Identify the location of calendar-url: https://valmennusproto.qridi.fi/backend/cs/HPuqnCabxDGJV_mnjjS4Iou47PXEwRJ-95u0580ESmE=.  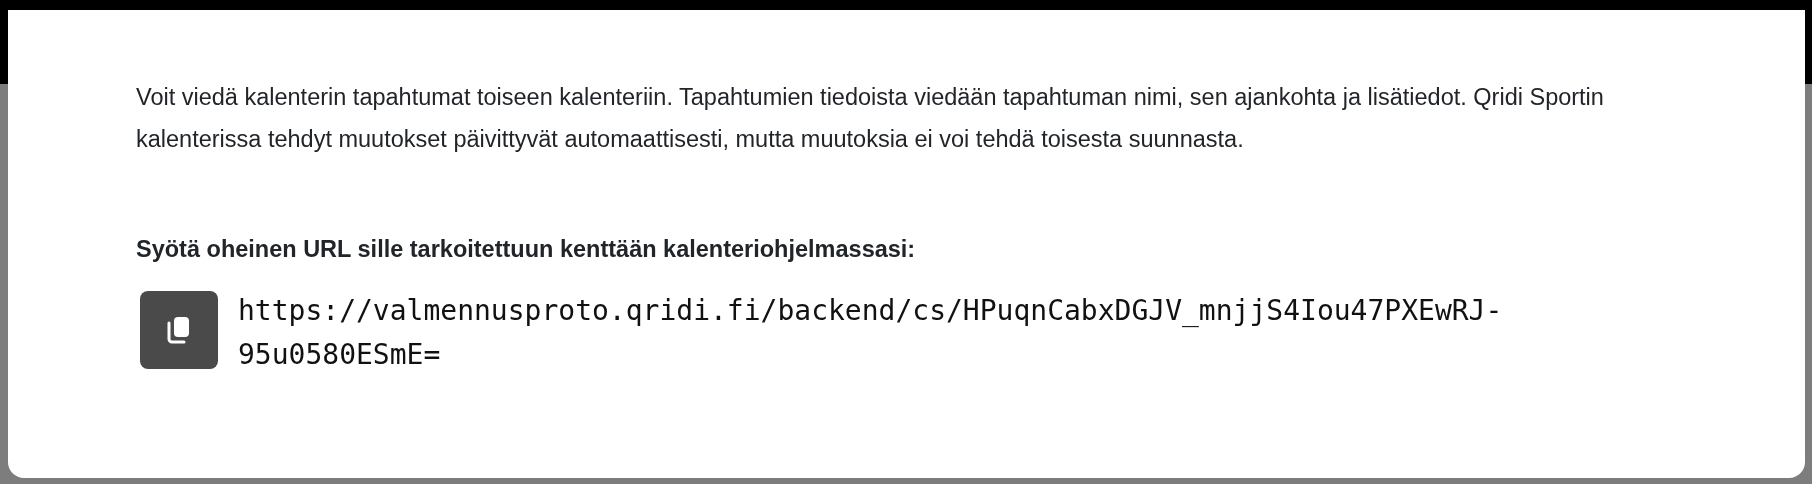
(871, 333).